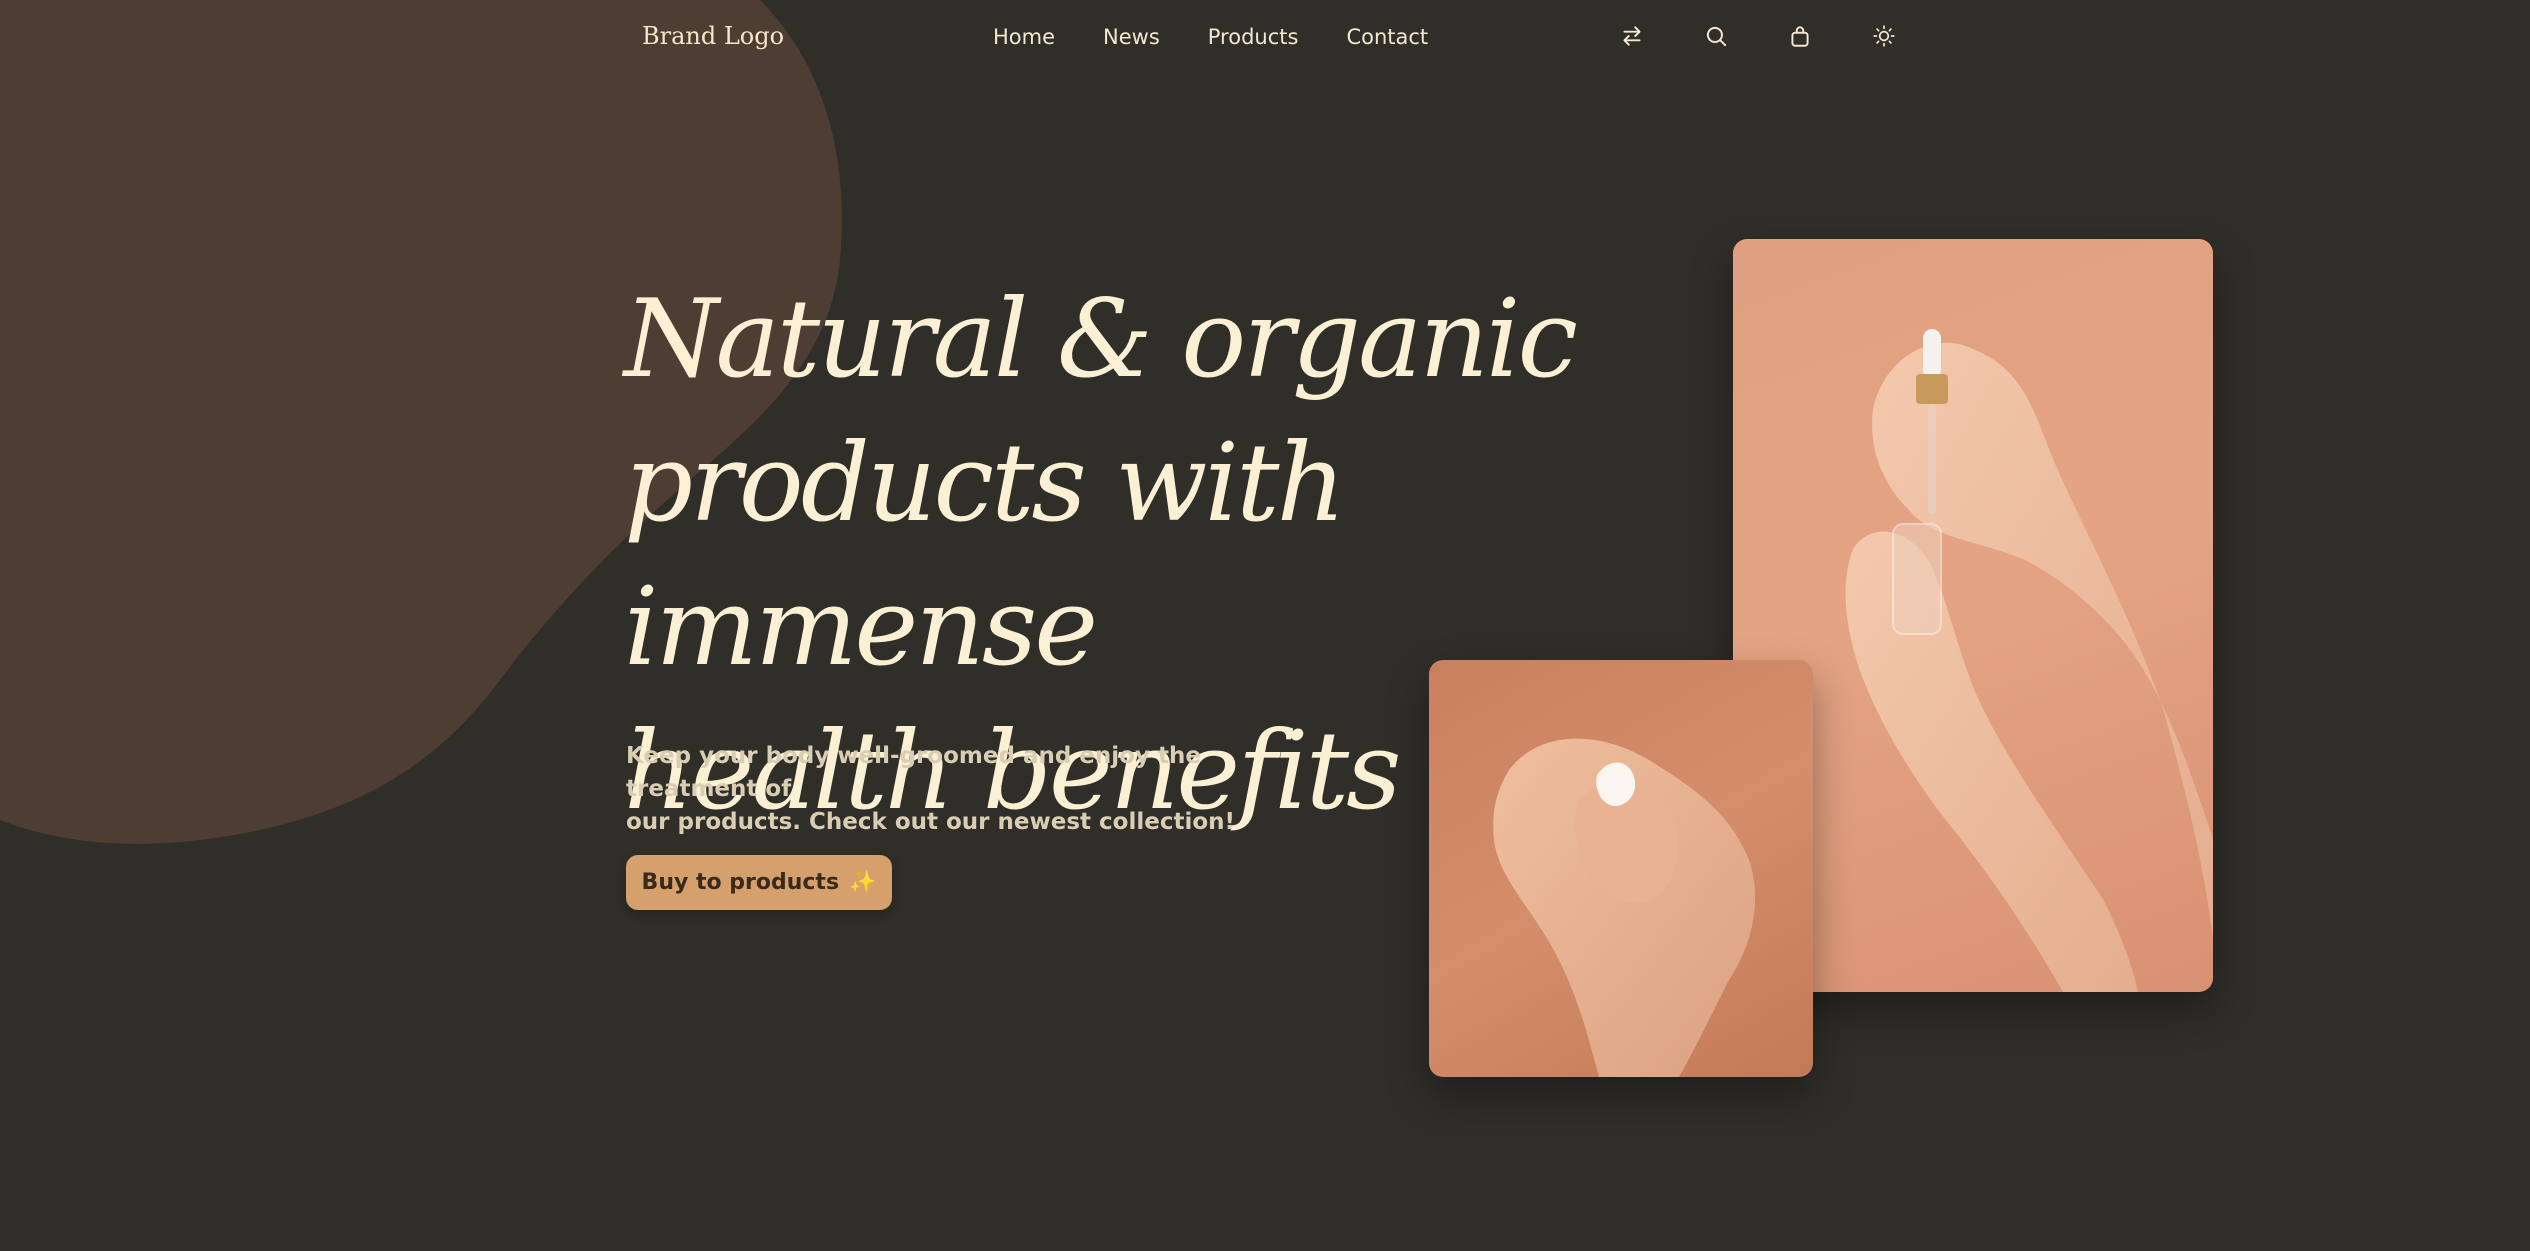 The width and height of the screenshot is (2530, 1251). I want to click on shopping-bag-icon, so click(1800, 36).